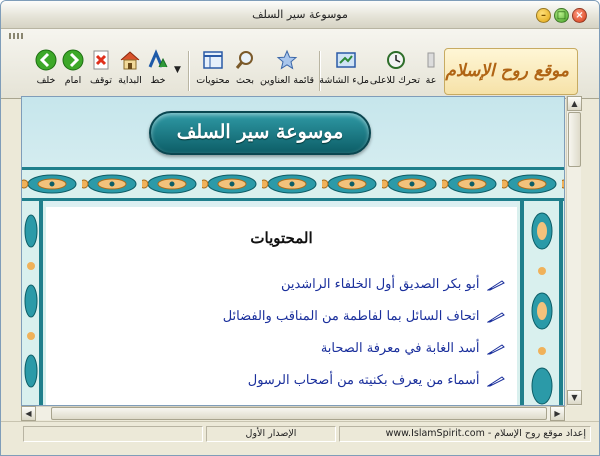 The width and height of the screenshot is (600, 456). Describe the element at coordinates (188, 71) in the screenshot. I see `toolbar-separator` at that location.